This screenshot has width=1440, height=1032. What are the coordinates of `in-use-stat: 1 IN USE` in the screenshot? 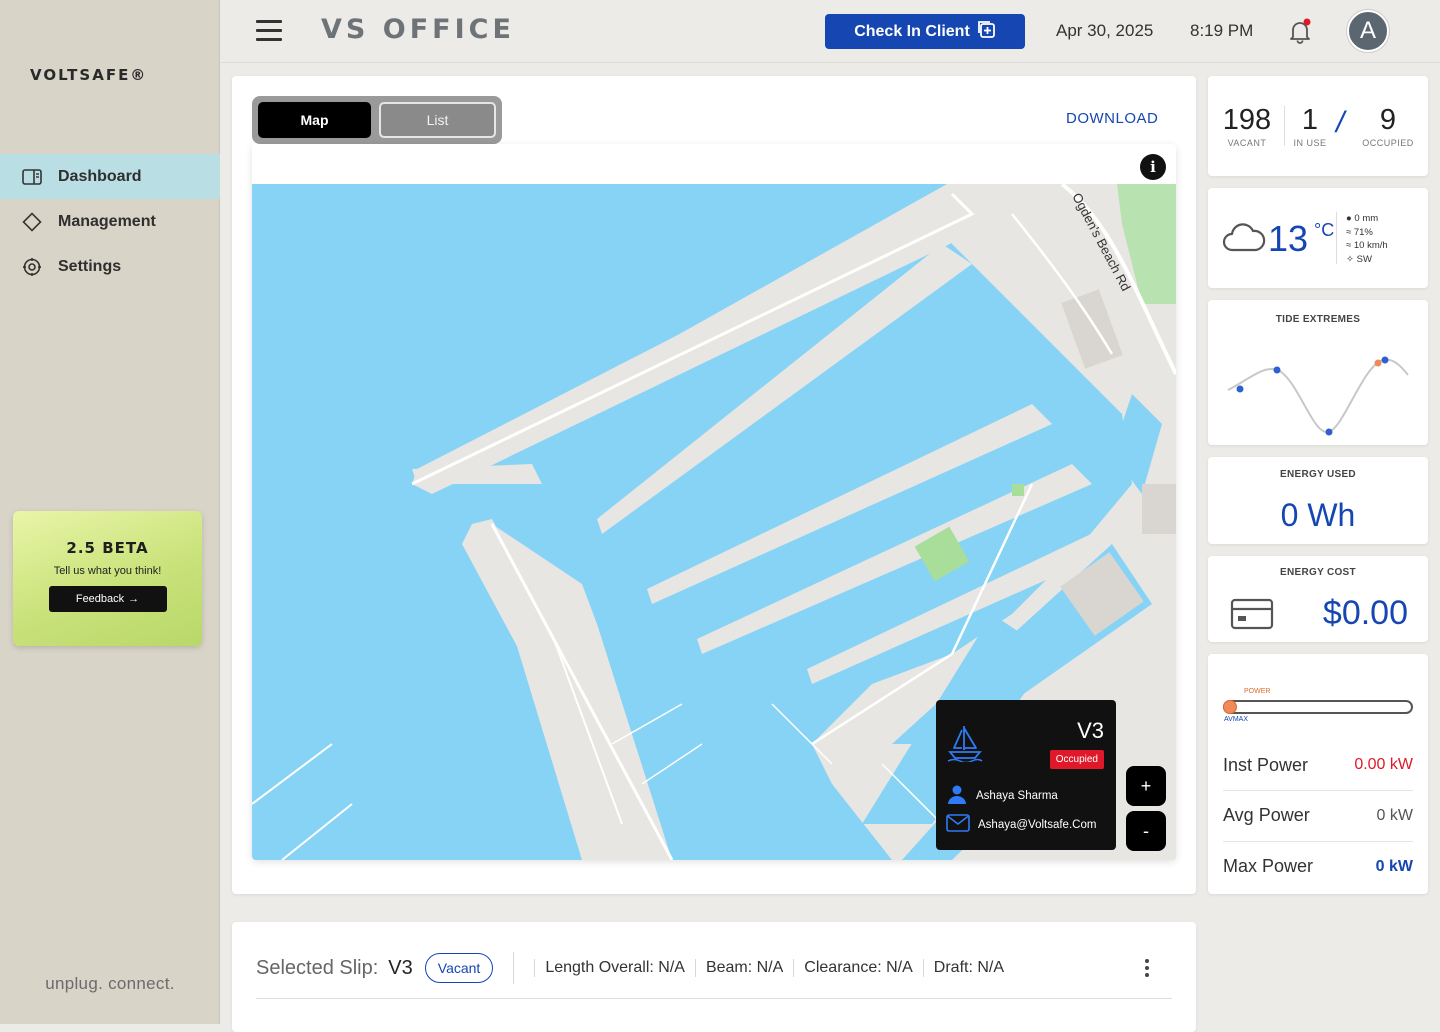 It's located at (1310, 126).